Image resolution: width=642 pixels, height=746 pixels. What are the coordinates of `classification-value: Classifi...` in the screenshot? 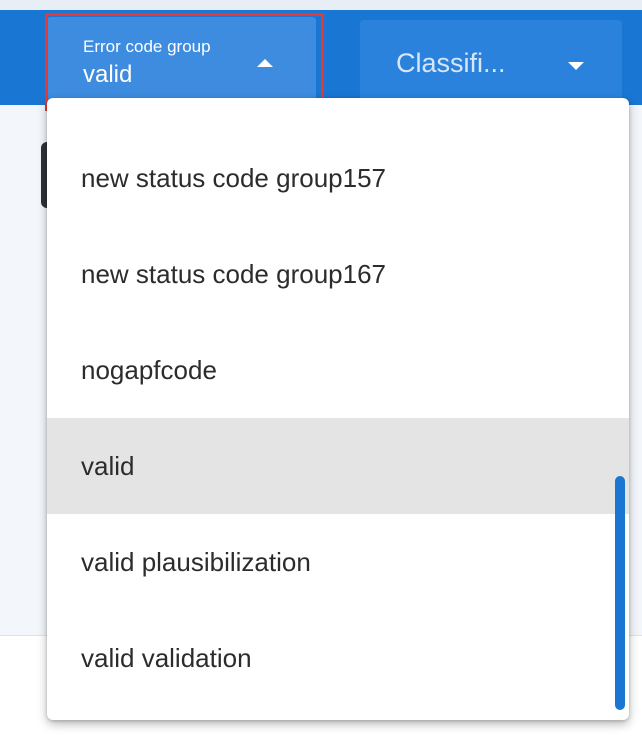 It's located at (451, 63).